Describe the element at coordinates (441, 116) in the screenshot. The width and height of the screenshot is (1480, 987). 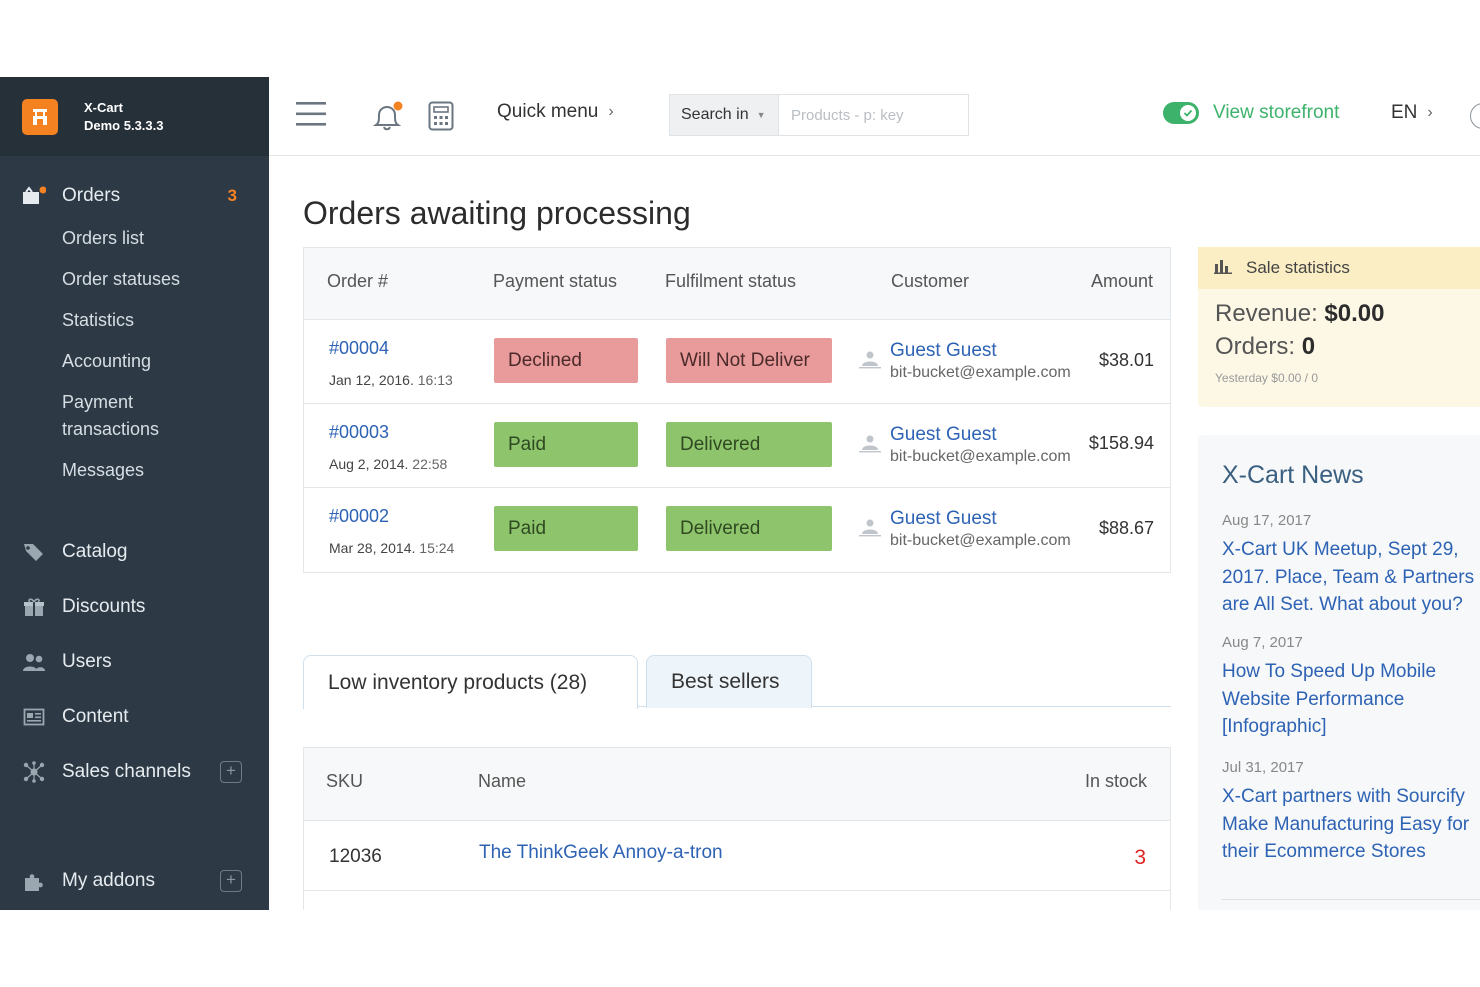
I see `calculator-icon` at that location.